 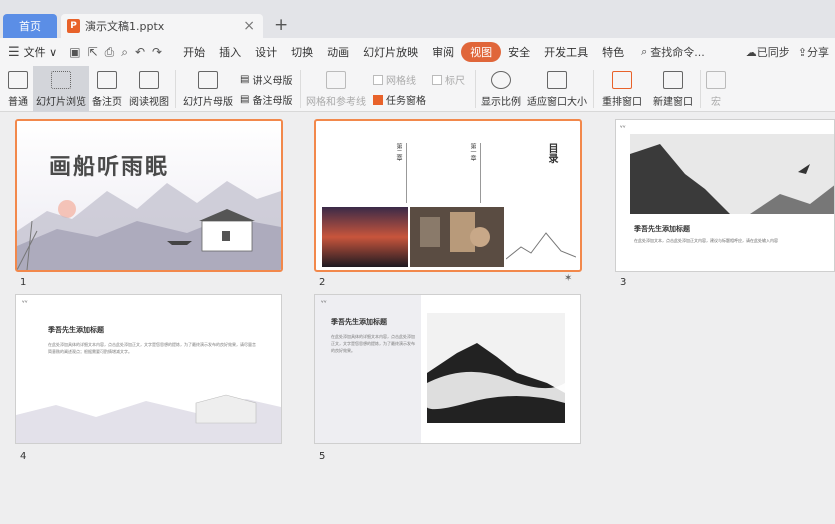 What do you see at coordinates (622, 80) in the screenshot?
I see `arrange-window-icon` at bounding box center [622, 80].